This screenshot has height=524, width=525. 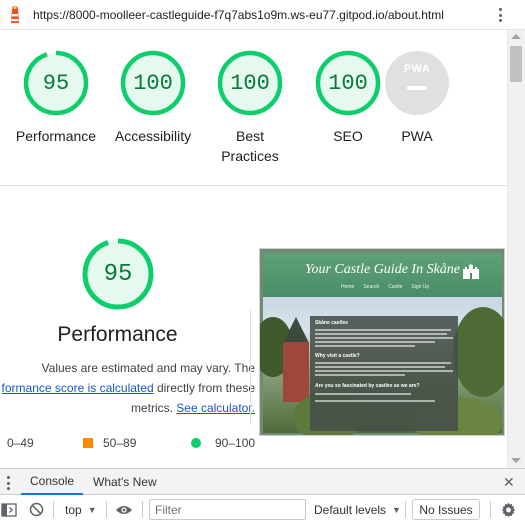 I want to click on scrollbar-thumb, so click(x=516, y=64).